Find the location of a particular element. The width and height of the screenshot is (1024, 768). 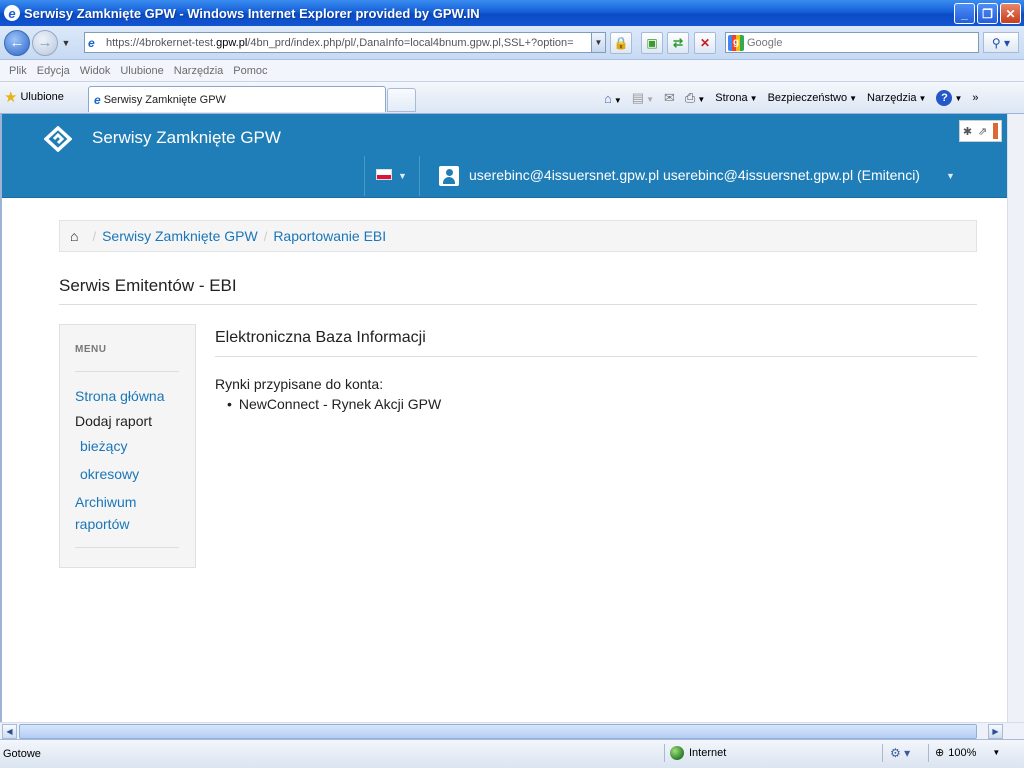

list-item: NewConnect - Rynek Akcji GPW is located at coordinates (334, 404).